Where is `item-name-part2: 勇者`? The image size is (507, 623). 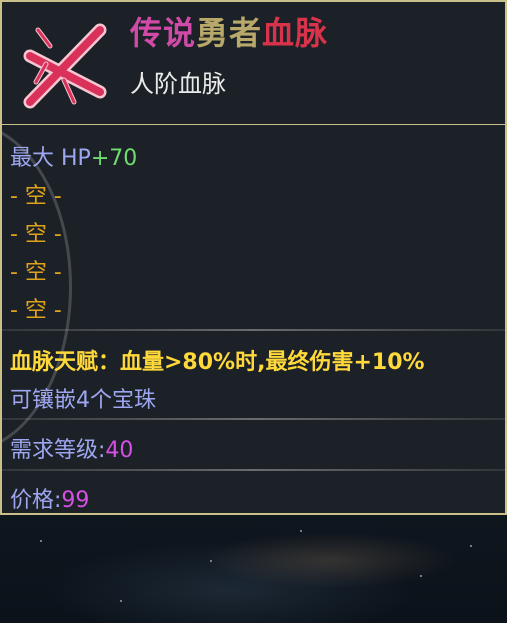 item-name-part2: 勇者 is located at coordinates (229, 33).